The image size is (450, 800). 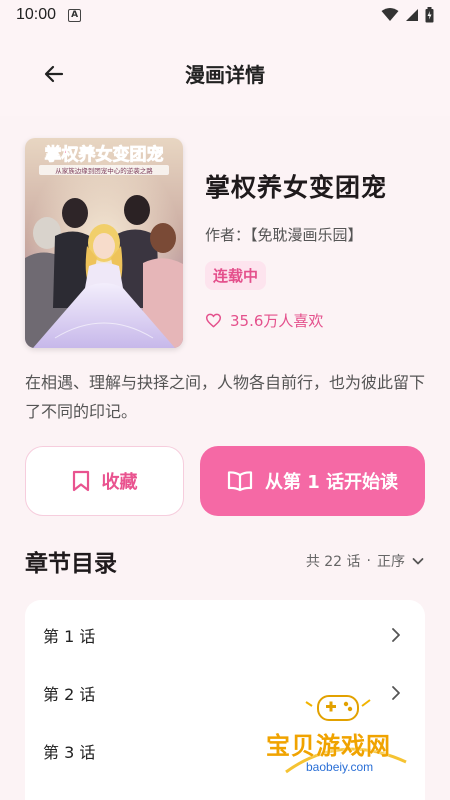 What do you see at coordinates (225, 397) in the screenshot?
I see `book-description: 在相遇、理解与抉择之间，人物各自前行，也为彼此留下了不同的印记。` at bounding box center [225, 397].